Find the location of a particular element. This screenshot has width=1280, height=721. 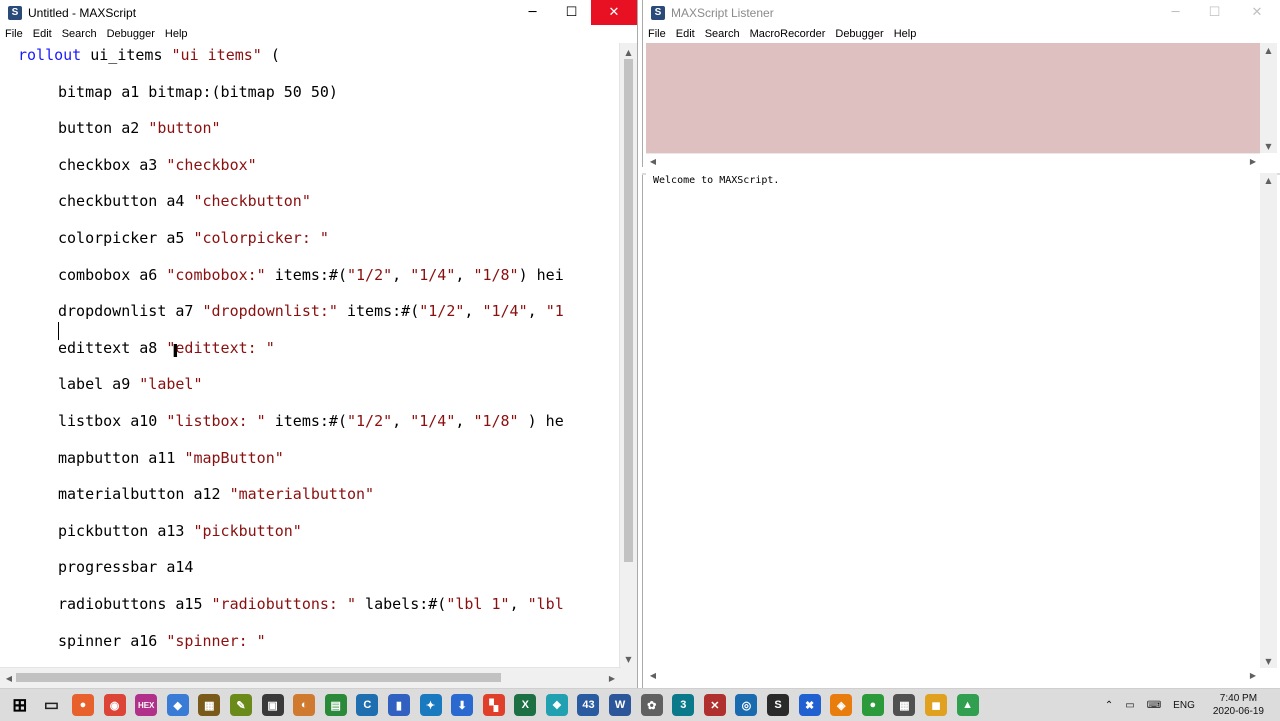

editor-menu-help: Help is located at coordinates (176, 34).